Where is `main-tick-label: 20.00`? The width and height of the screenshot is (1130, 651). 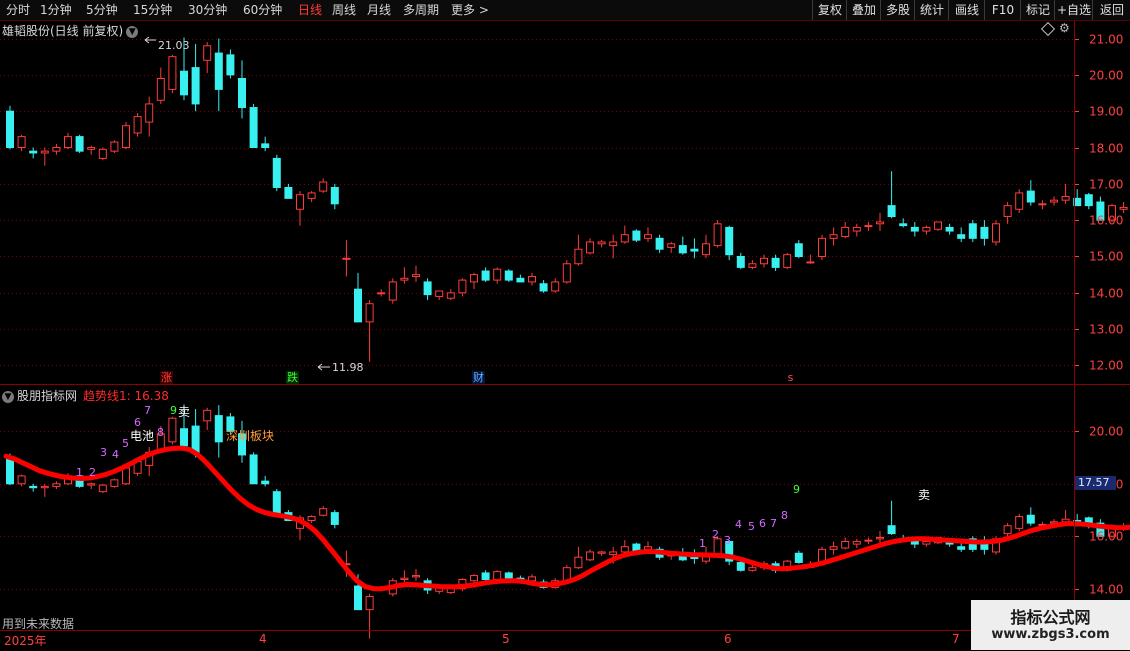 main-tick-label: 20.00 is located at coordinates (1106, 76).